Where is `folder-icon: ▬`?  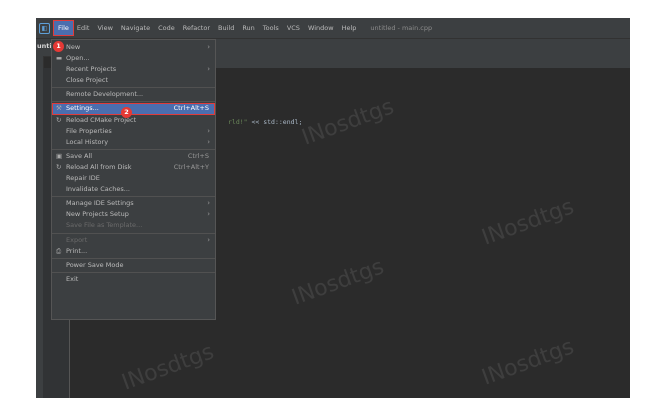 folder-icon: ▬ is located at coordinates (59, 58).